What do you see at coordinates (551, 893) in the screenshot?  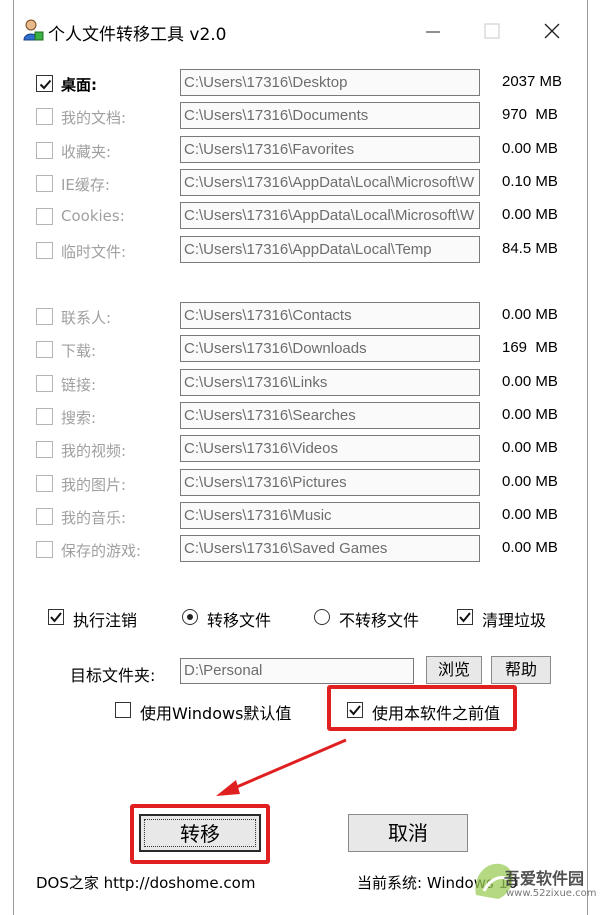 I see `watermark-url: www.52zixue.com` at bounding box center [551, 893].